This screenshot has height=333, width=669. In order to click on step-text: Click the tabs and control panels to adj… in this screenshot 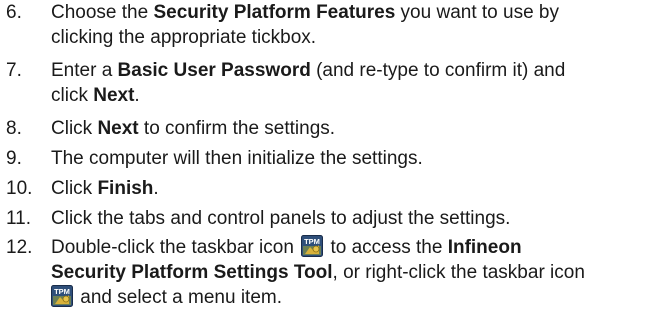, I will do `click(281, 218)`.